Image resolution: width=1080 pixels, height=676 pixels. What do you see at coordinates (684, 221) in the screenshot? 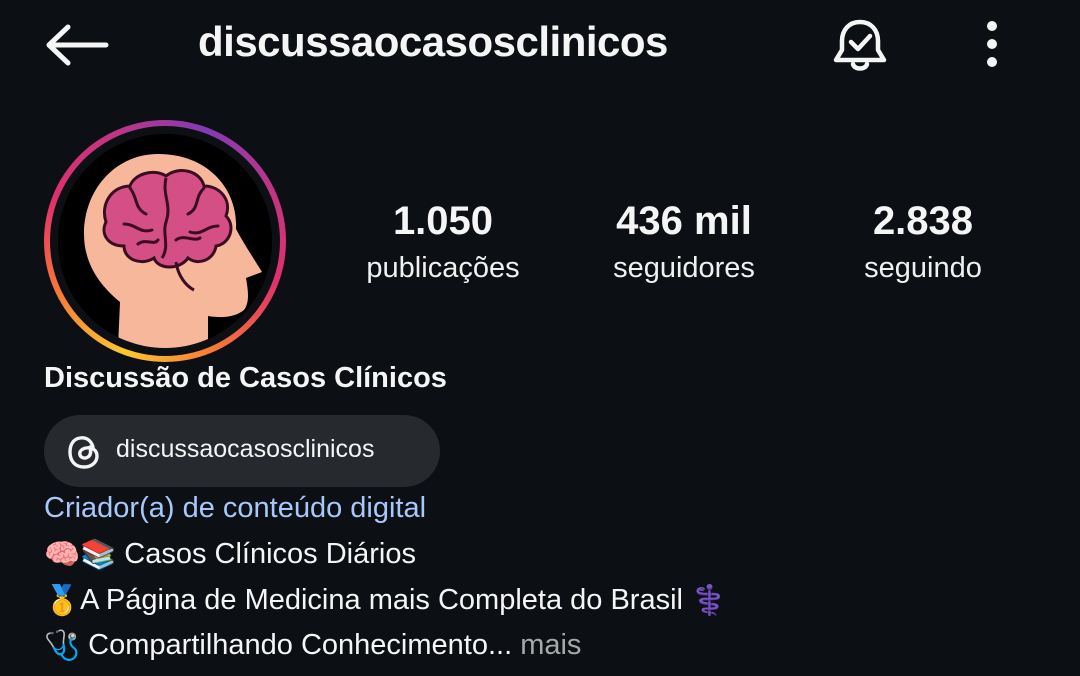
I see `stat-followers-value: 436 mil` at bounding box center [684, 221].